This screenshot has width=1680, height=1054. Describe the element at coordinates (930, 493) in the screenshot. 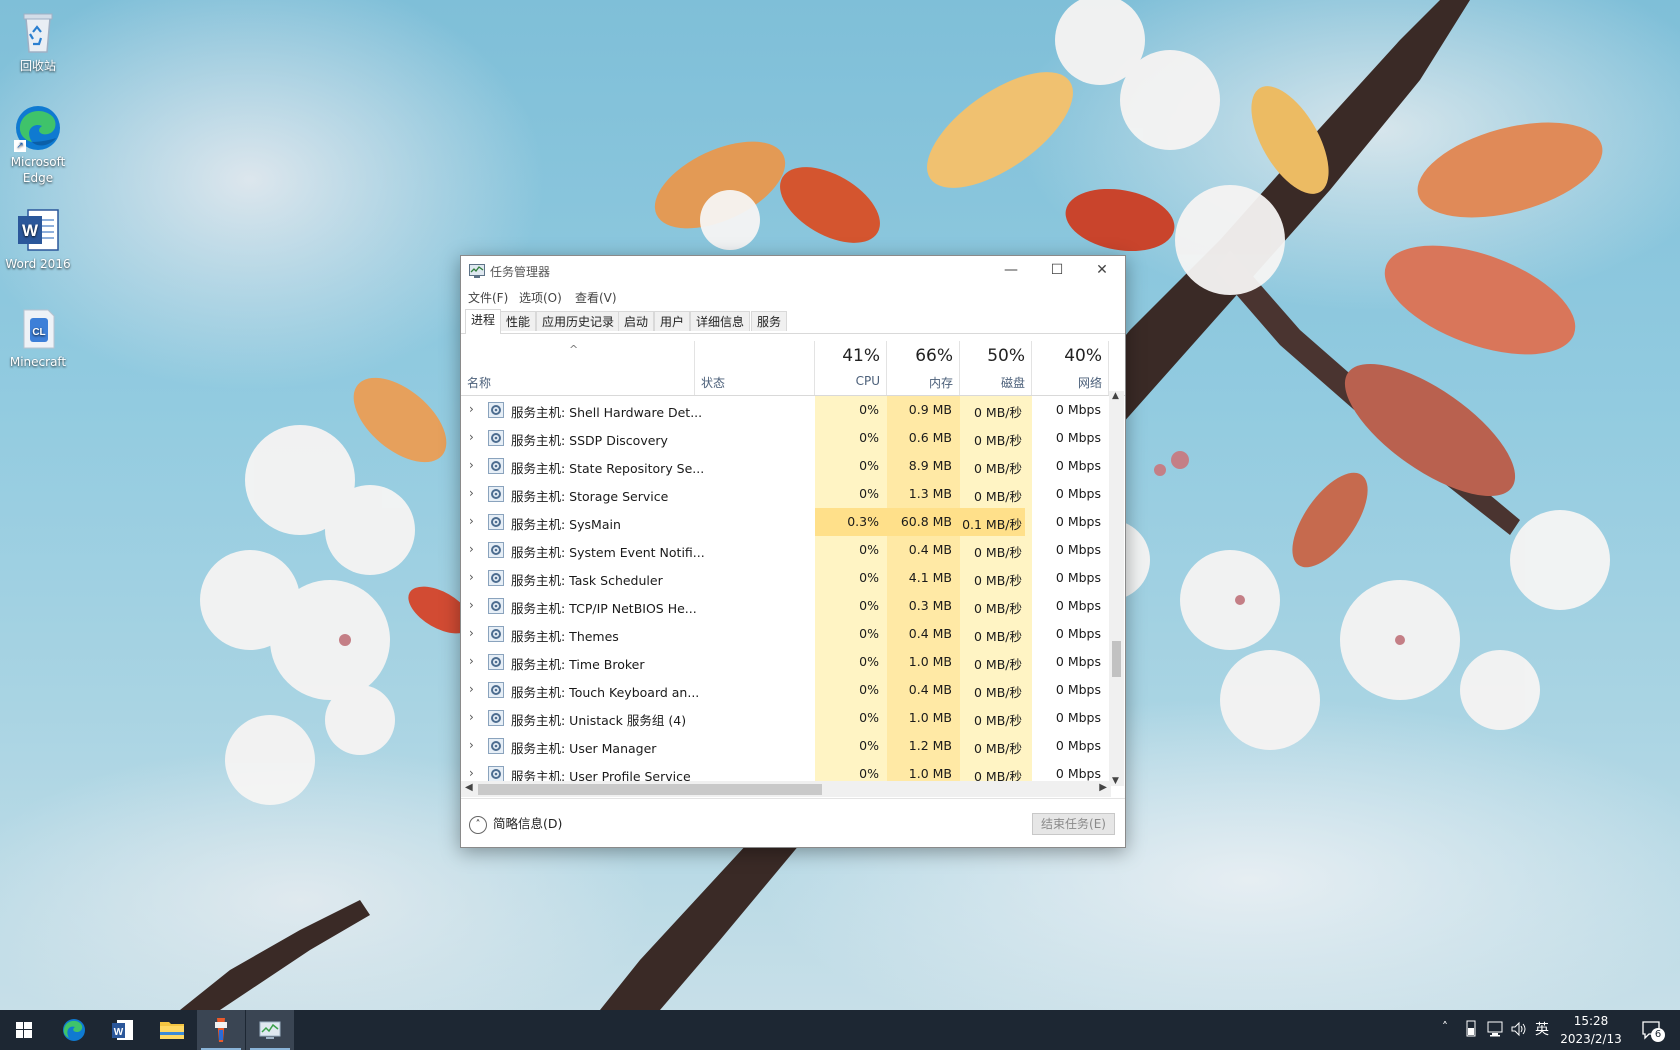

I see `process-memory: 1.3 MB` at that location.